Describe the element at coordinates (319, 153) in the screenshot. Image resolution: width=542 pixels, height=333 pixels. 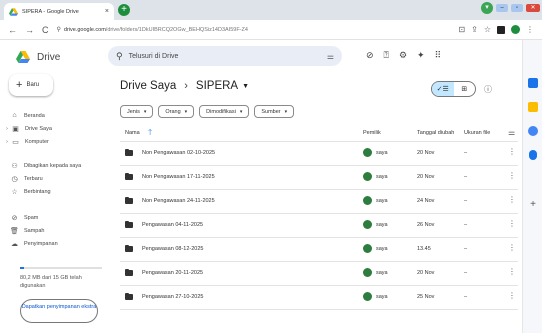
I see `table-row: Non Pengawasan 02-10-2025 saya 20 Nov – ⋮` at that location.